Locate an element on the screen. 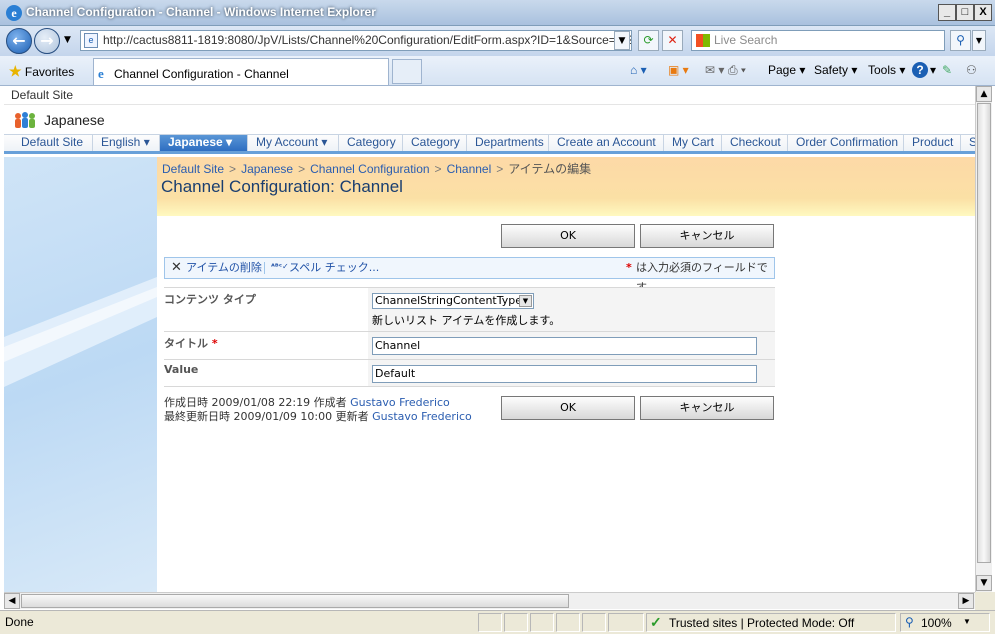 Image resolution: width=995 pixels, height=634 pixels. required-marker: * is located at coordinates (629, 267).